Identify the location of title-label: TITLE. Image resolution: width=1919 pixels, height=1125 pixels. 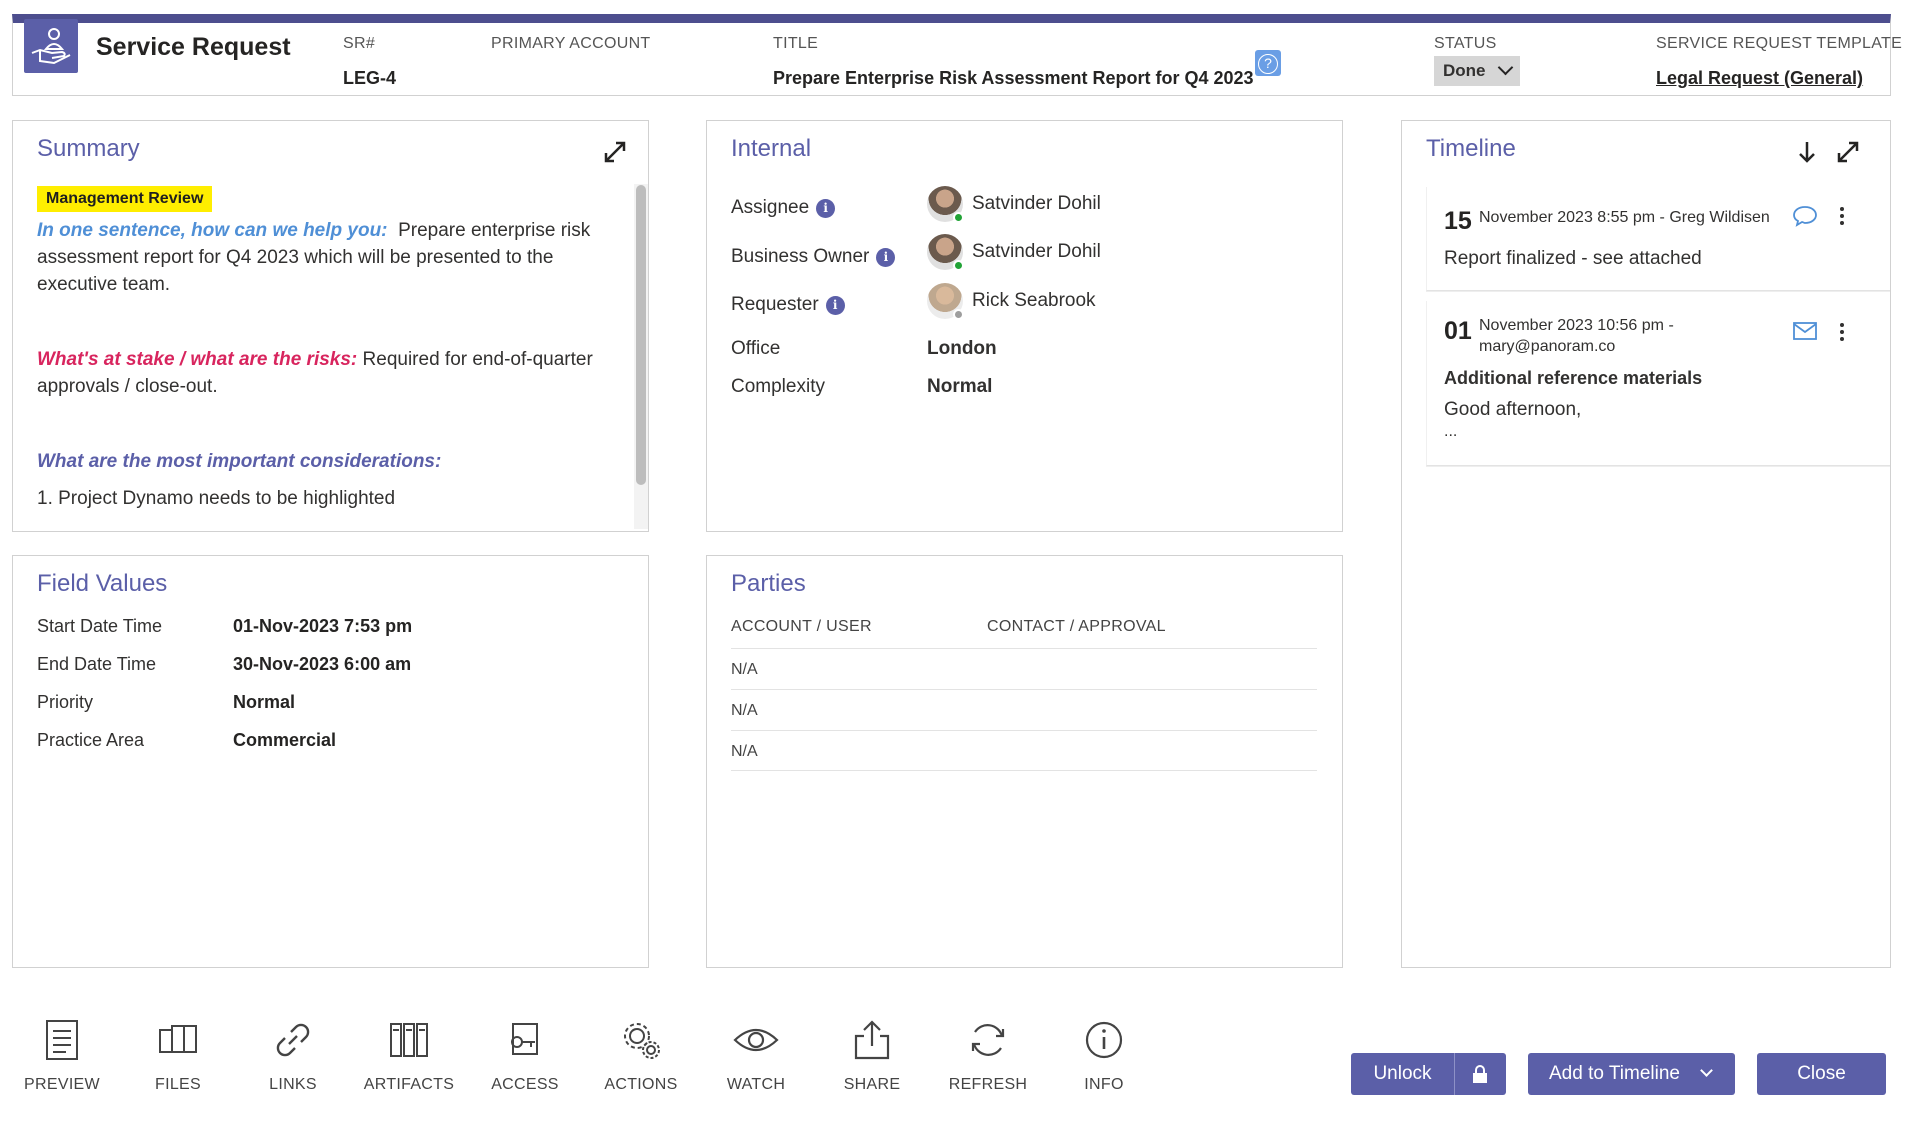
(796, 43).